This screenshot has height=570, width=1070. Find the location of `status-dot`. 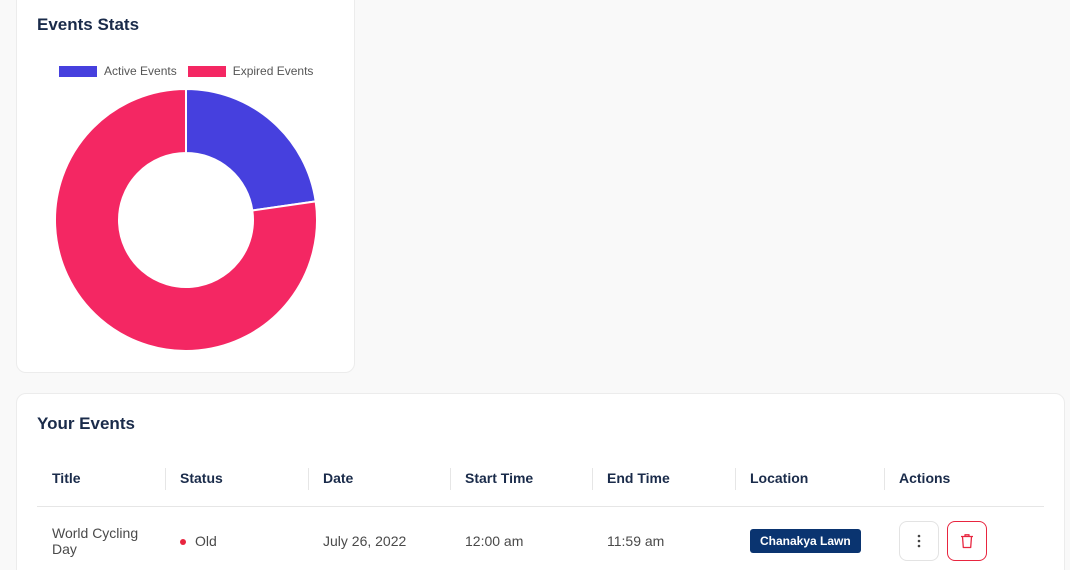

status-dot is located at coordinates (183, 541).